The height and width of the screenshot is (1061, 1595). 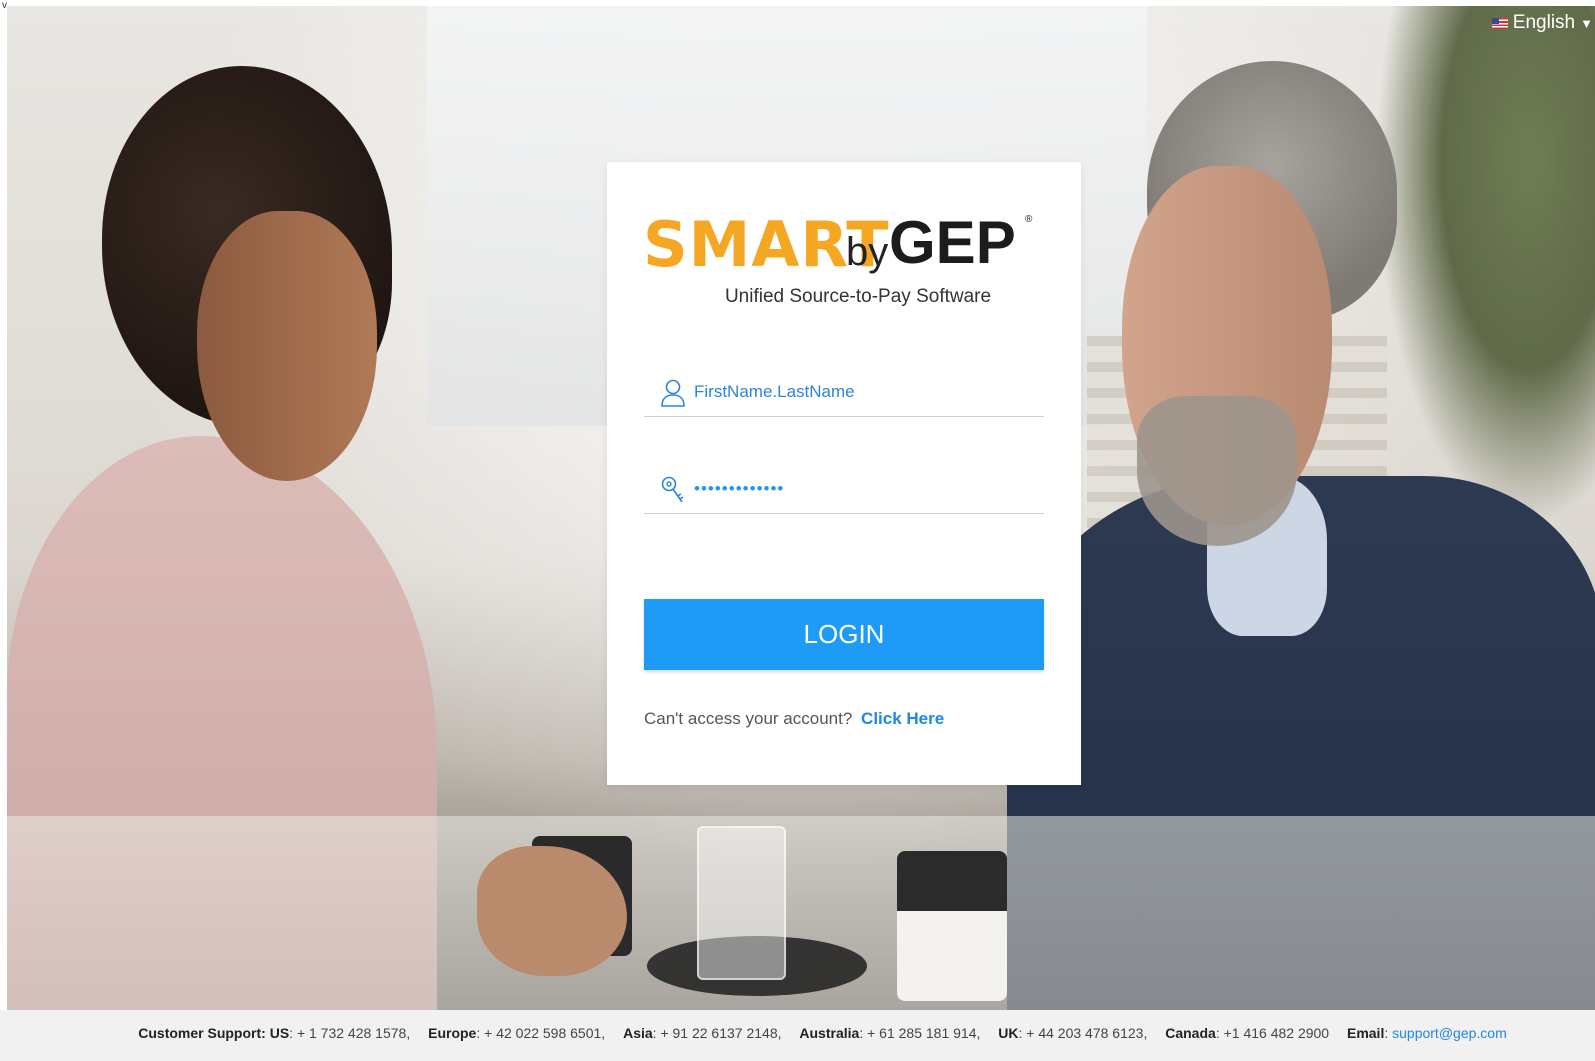 What do you see at coordinates (924, 1033) in the screenshot?
I see `contact-australia-value: + 61 285 181 914,` at bounding box center [924, 1033].